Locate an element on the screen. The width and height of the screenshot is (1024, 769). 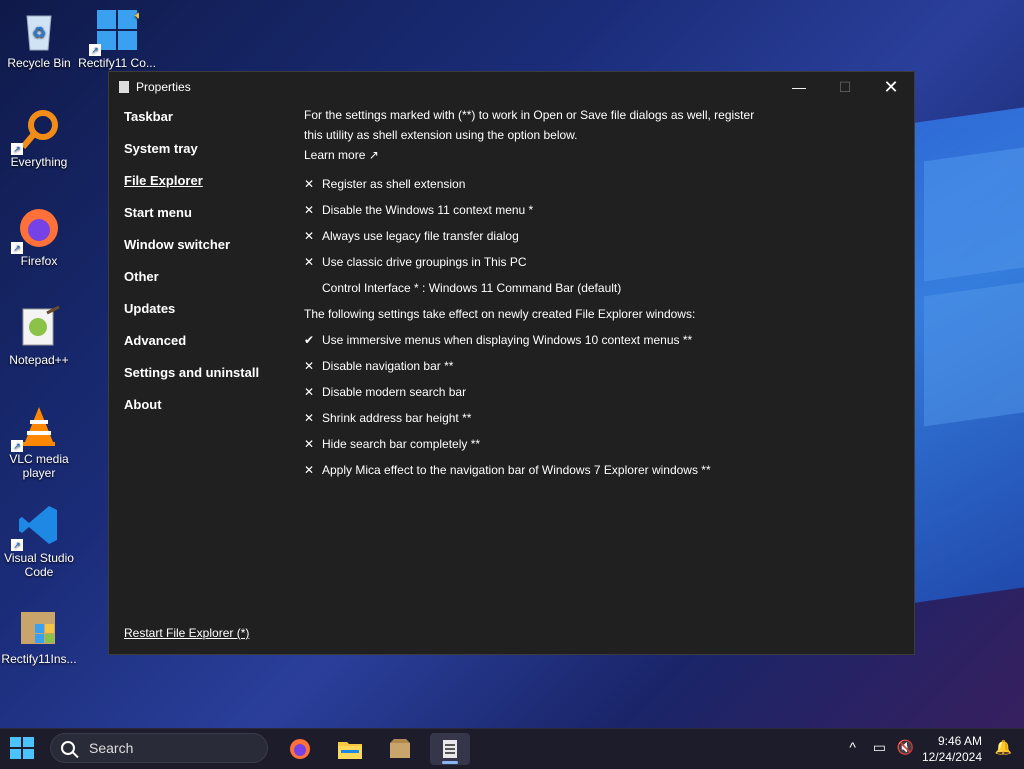
sidebar-item-updates: Updates is located at coordinates (204, 316).